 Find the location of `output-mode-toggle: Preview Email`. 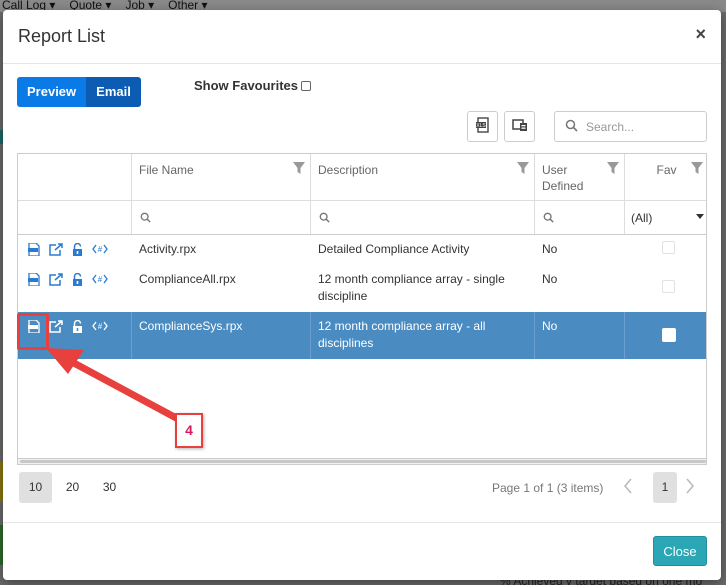

output-mode-toggle: Preview Email is located at coordinates (79, 92).